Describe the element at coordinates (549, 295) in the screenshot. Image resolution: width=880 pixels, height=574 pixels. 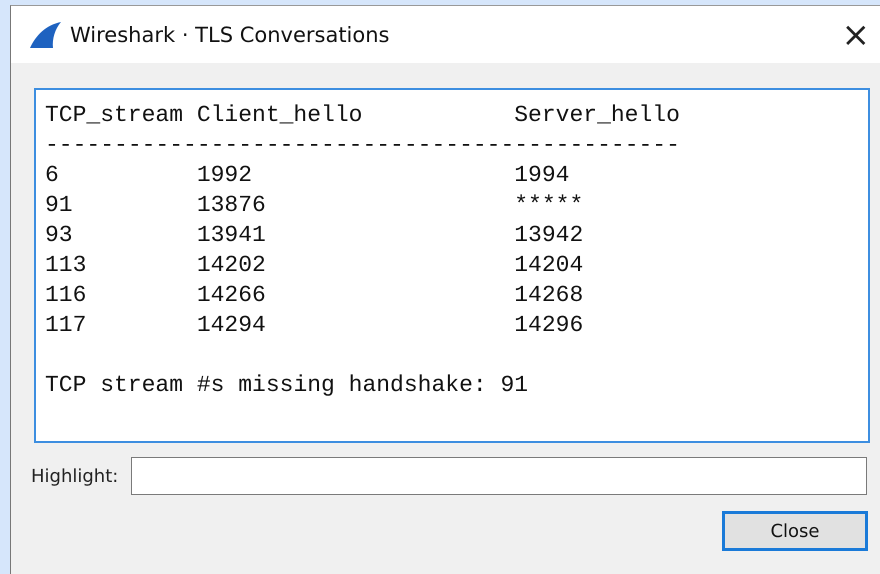
I see `table-cell-text: 14268` at that location.